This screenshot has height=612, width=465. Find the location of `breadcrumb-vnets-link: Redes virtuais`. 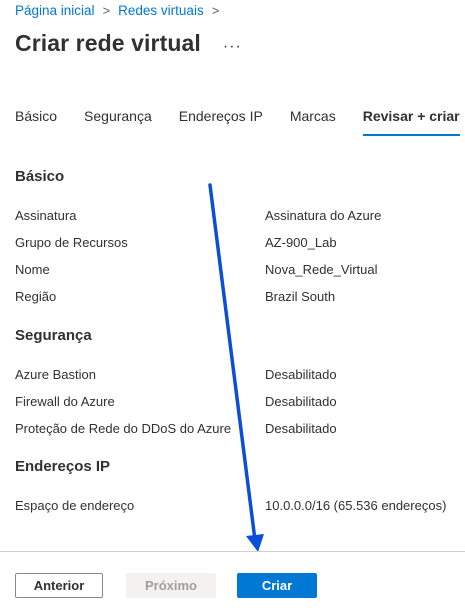

breadcrumb-vnets-link: Redes virtuais is located at coordinates (161, 10).